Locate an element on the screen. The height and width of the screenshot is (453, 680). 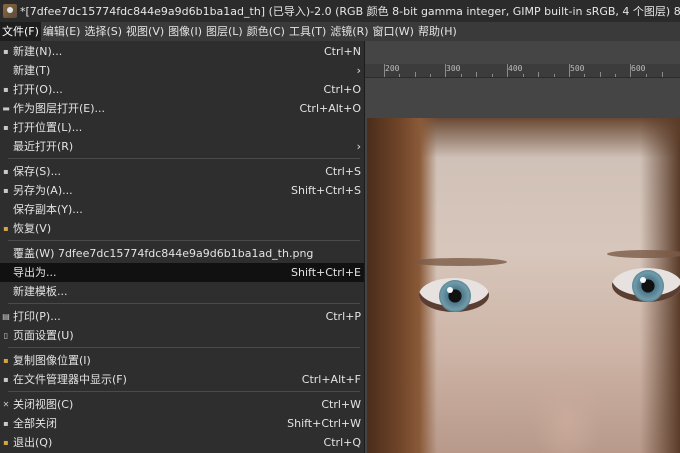
menu-image: 图像(I) is located at coordinates (185, 31).